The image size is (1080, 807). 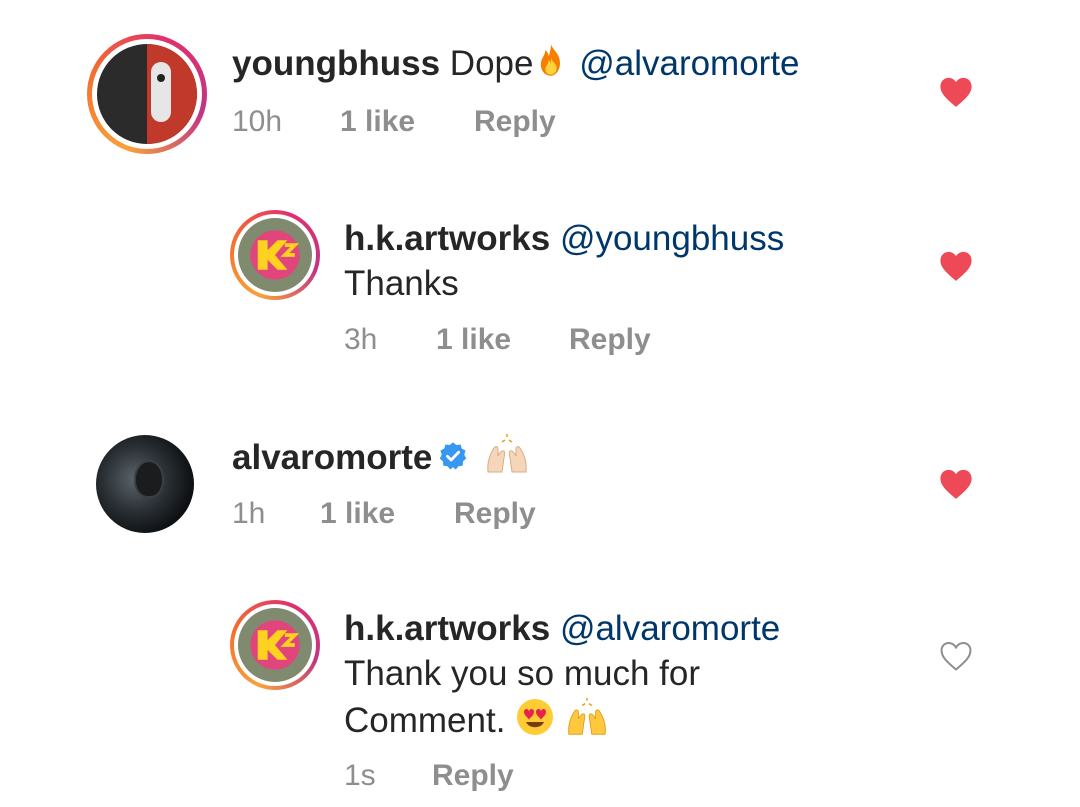 I want to click on comment-body-line-2: Comment., so click(x=476, y=722).